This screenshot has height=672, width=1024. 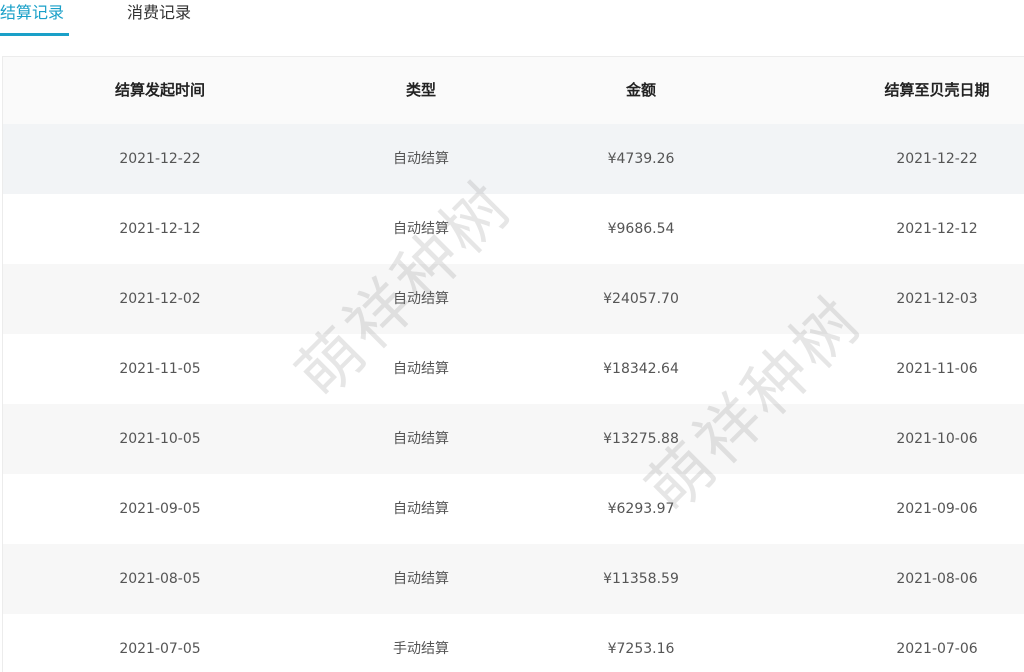 What do you see at coordinates (513, 643) in the screenshot?
I see `table-row: 2021-07-05 手动结算 ¥7253.16 2021-07-06` at bounding box center [513, 643].